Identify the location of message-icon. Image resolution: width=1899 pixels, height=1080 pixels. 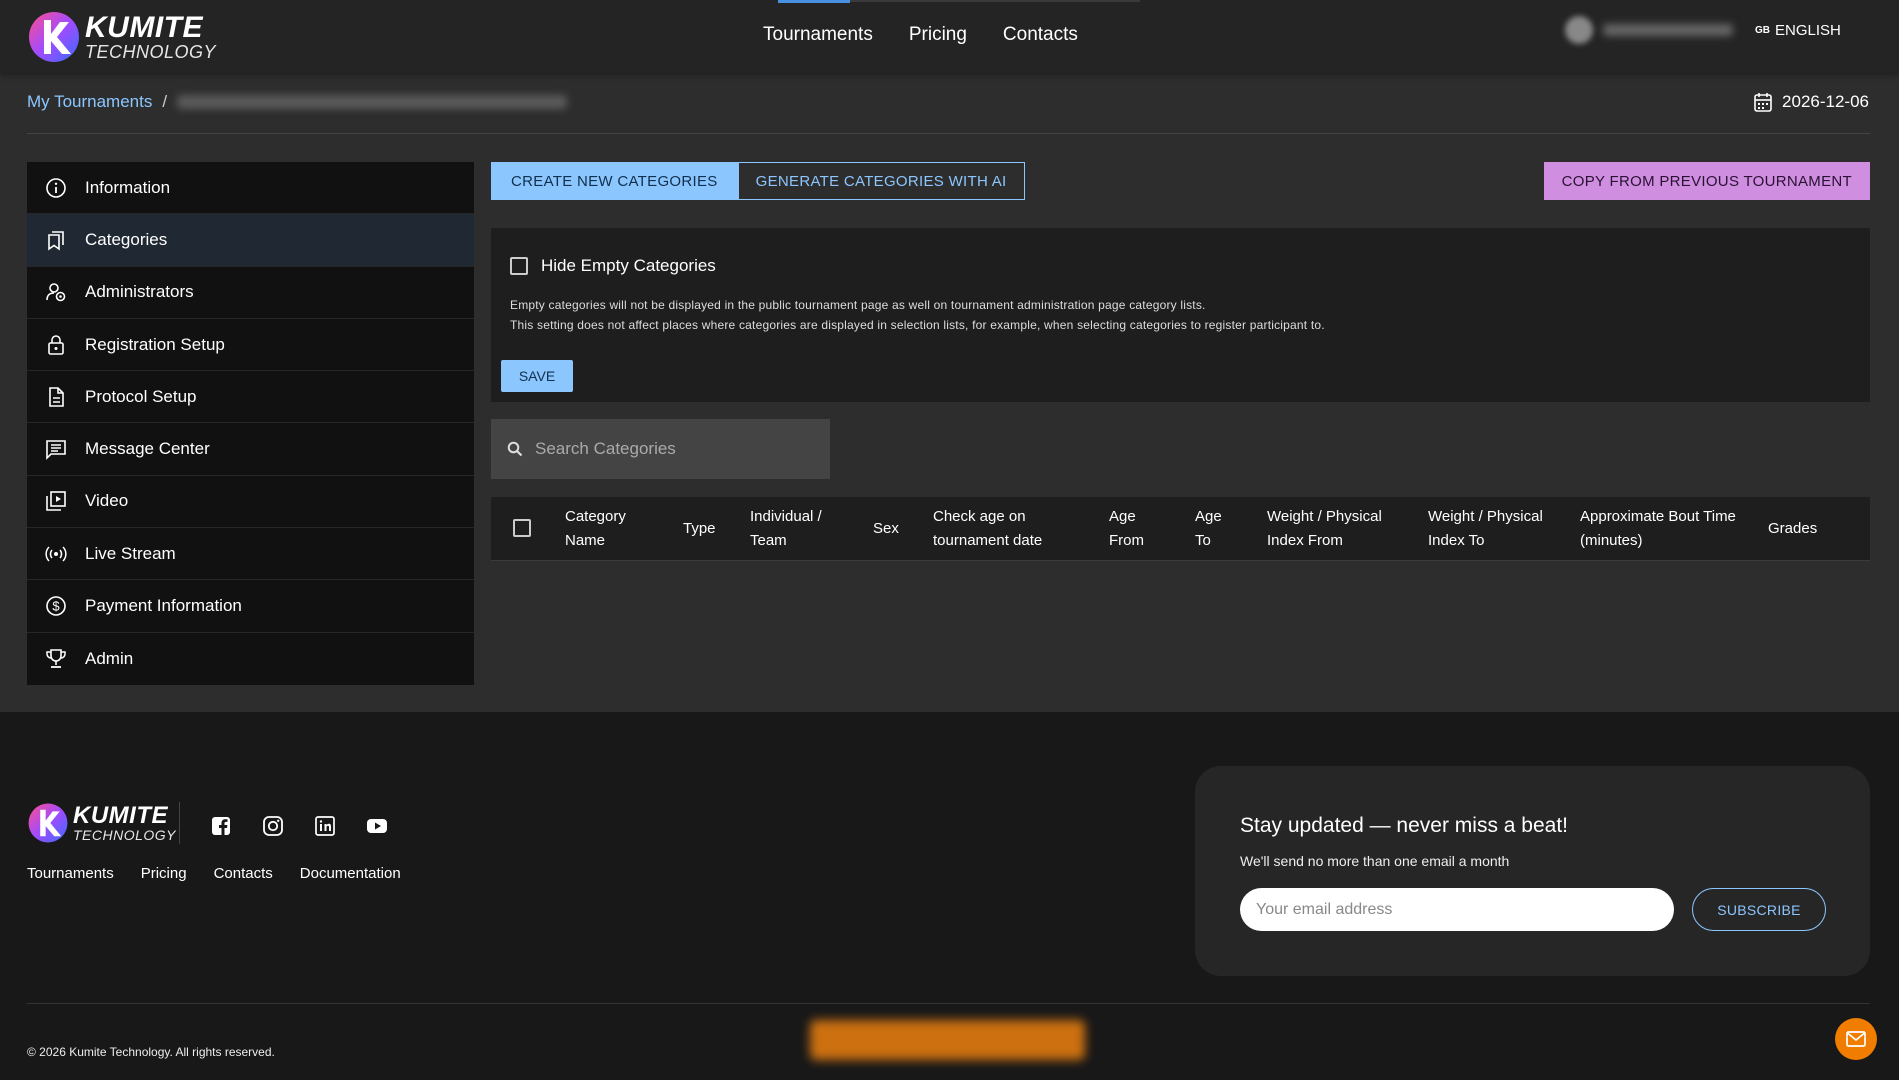
(56, 449).